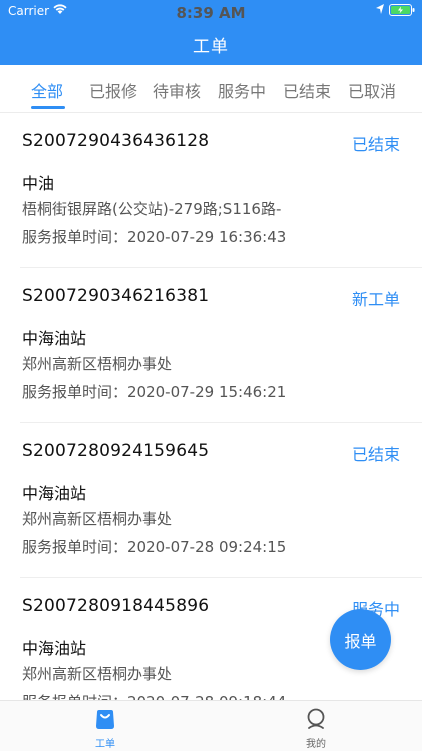  I want to click on order-number: S2007290436436128, so click(116, 141).